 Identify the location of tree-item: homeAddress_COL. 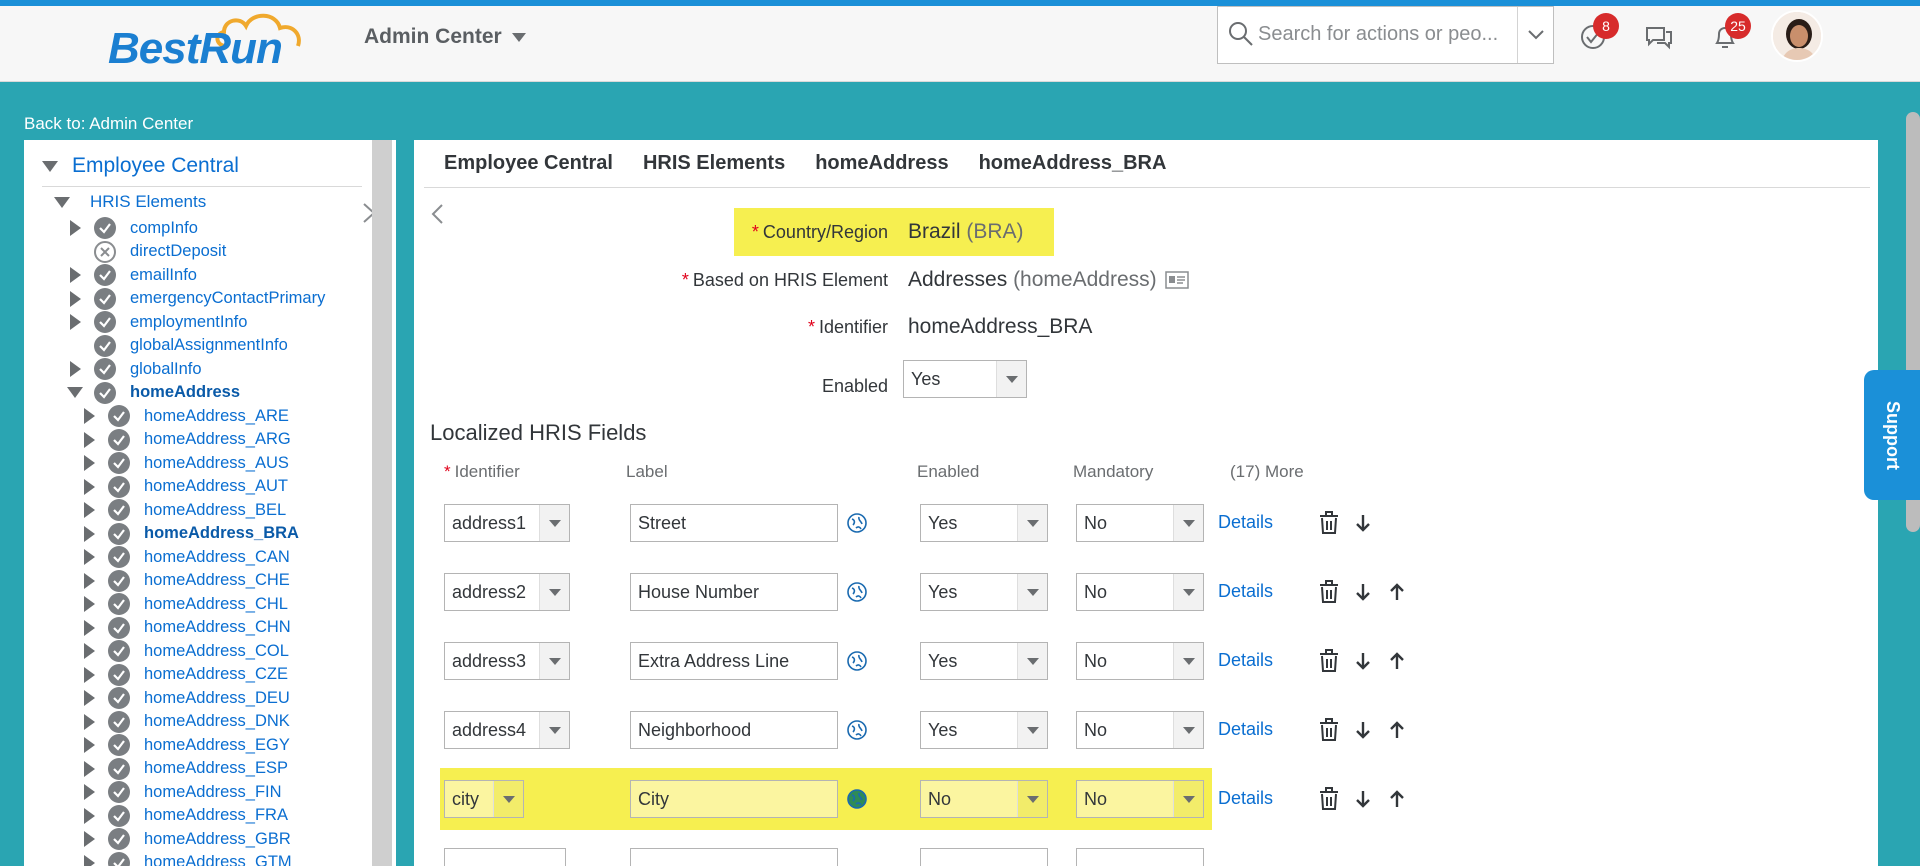
(184, 651).